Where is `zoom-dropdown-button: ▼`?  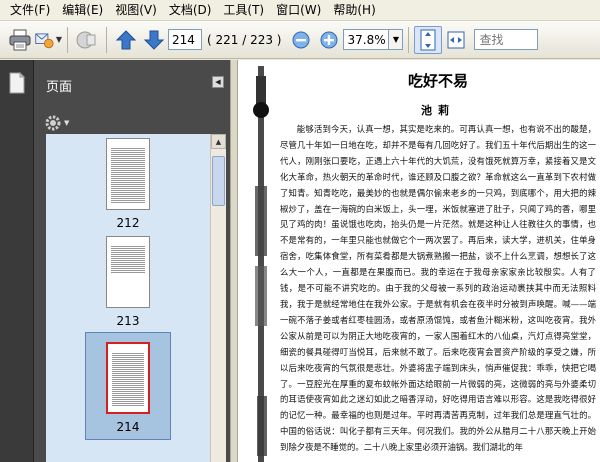 zoom-dropdown-button: ▼ is located at coordinates (396, 39).